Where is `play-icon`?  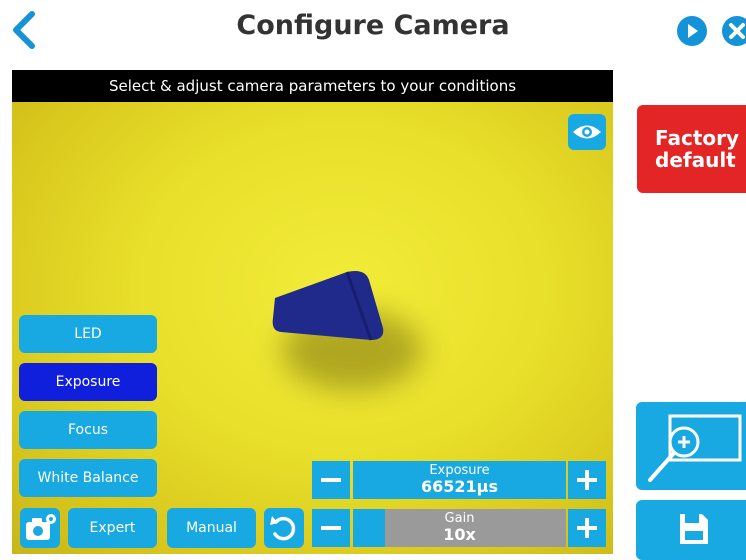 play-icon is located at coordinates (693, 31).